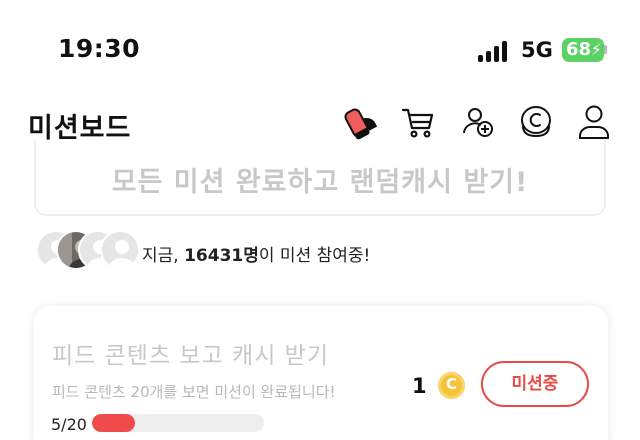  I want to click on avatar, so click(120, 250).